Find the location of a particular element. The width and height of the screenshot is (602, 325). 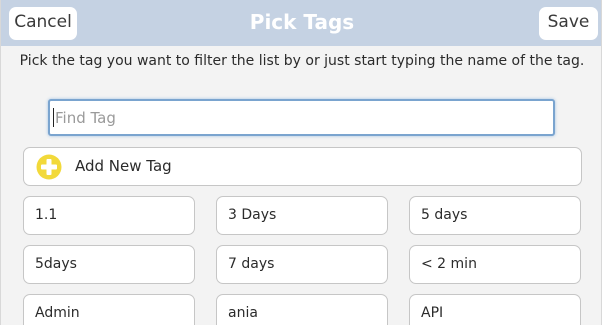

text-caret is located at coordinates (53, 117).